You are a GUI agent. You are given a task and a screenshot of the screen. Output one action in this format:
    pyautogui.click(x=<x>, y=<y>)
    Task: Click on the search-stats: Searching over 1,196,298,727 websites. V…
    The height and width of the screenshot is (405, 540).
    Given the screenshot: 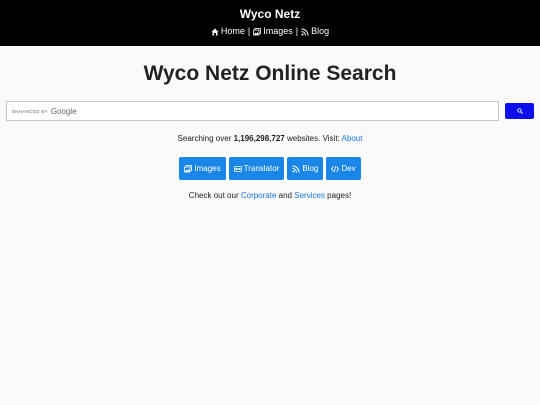 What is the action you would take?
    pyautogui.click(x=270, y=139)
    